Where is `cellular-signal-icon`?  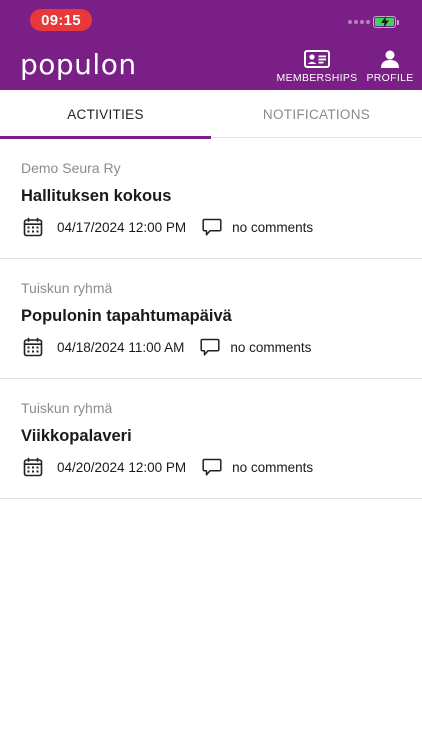 cellular-signal-icon is located at coordinates (359, 22).